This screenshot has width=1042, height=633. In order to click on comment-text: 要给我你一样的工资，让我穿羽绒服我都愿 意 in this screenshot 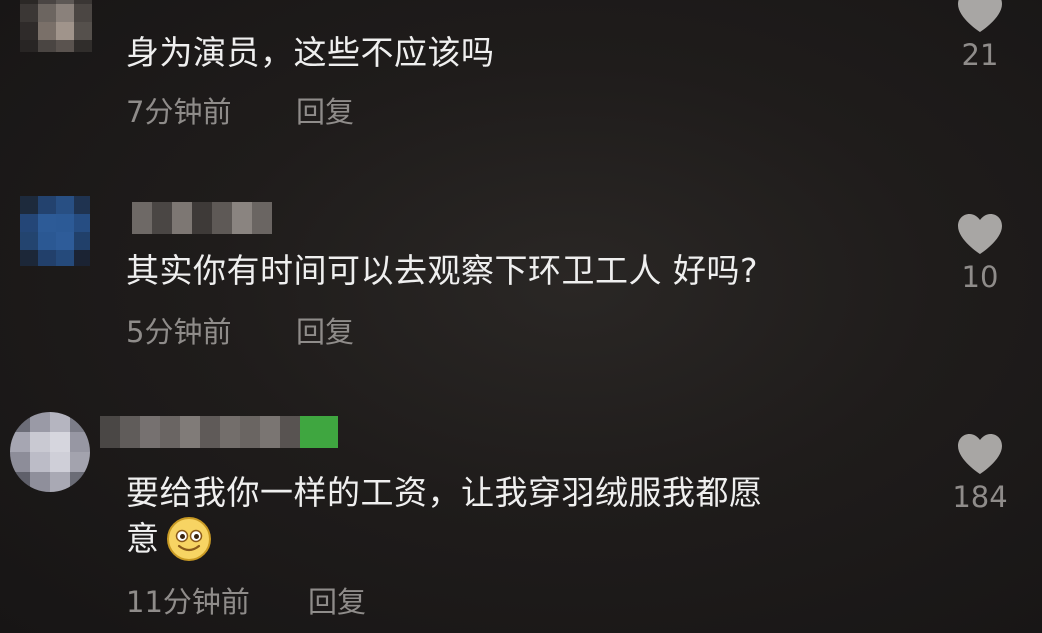, I will do `click(444, 516)`.